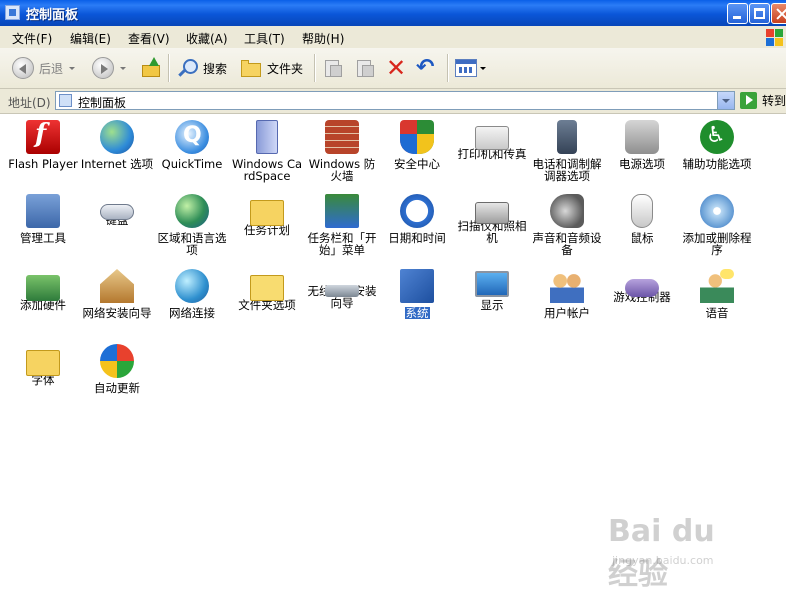 Image resolution: width=786 pixels, height=593 pixels. Describe the element at coordinates (774, 37) in the screenshot. I see `windows-logo-icon` at that location.